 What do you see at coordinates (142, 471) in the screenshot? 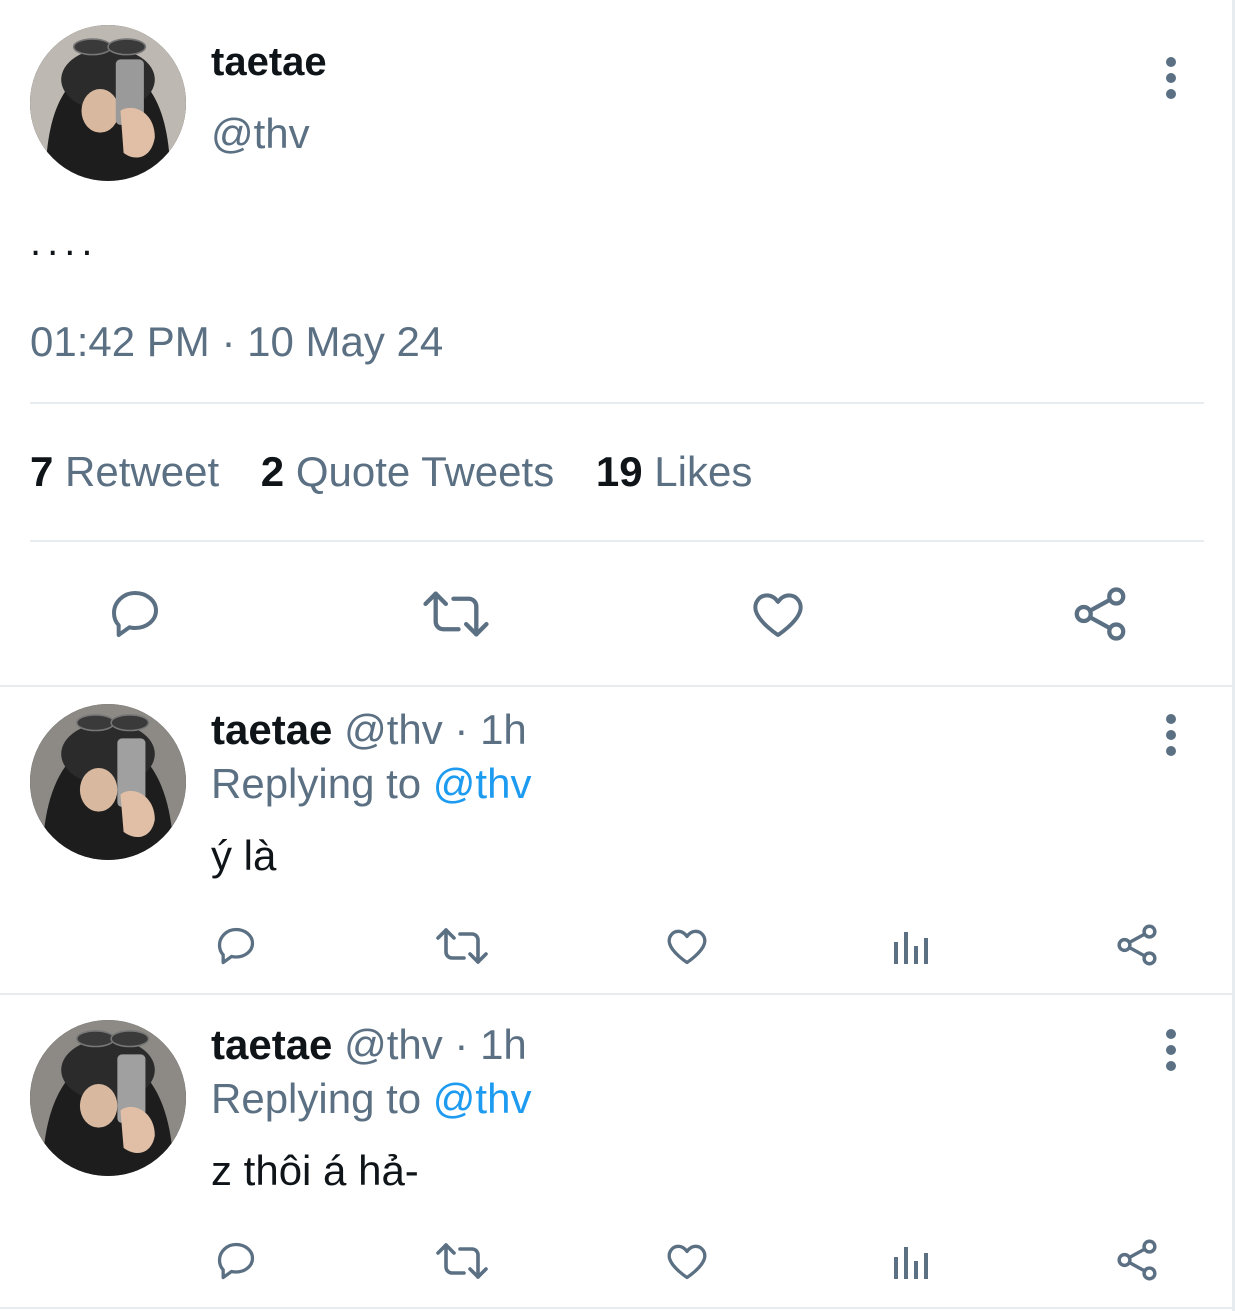
I see `retweet-label: Retweet` at bounding box center [142, 471].